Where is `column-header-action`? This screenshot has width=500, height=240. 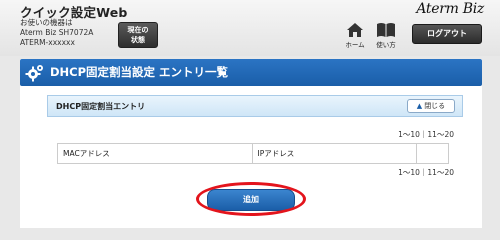
column-header-action is located at coordinates (432, 153).